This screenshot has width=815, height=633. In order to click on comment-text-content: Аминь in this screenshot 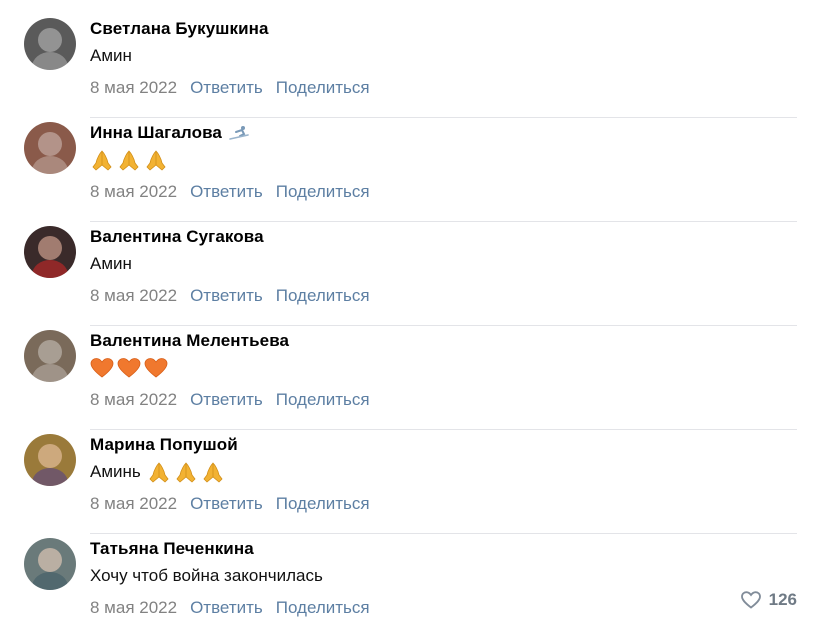, I will do `click(115, 471)`.